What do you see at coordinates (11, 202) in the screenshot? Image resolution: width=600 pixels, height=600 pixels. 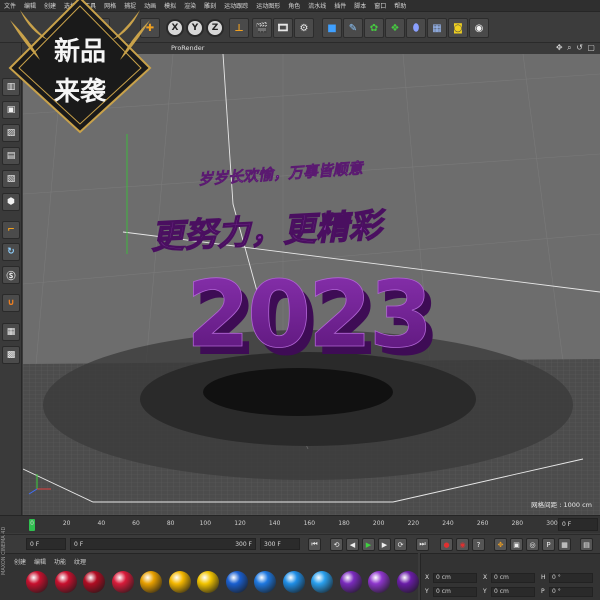 I see `polygons-mode-icon: ⬢` at bounding box center [11, 202].